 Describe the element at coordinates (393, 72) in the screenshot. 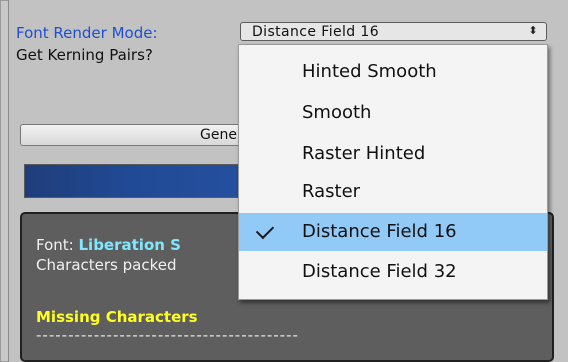

I see `option-hinted-smooth: Hinted Smooth` at that location.